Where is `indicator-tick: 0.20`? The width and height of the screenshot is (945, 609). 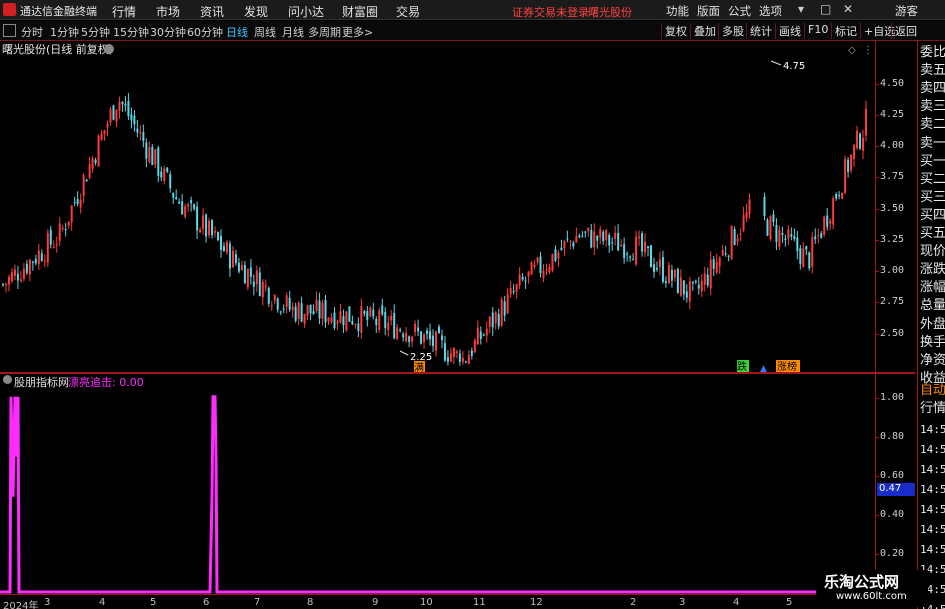
indicator-tick: 0.20 is located at coordinates (889, 553).